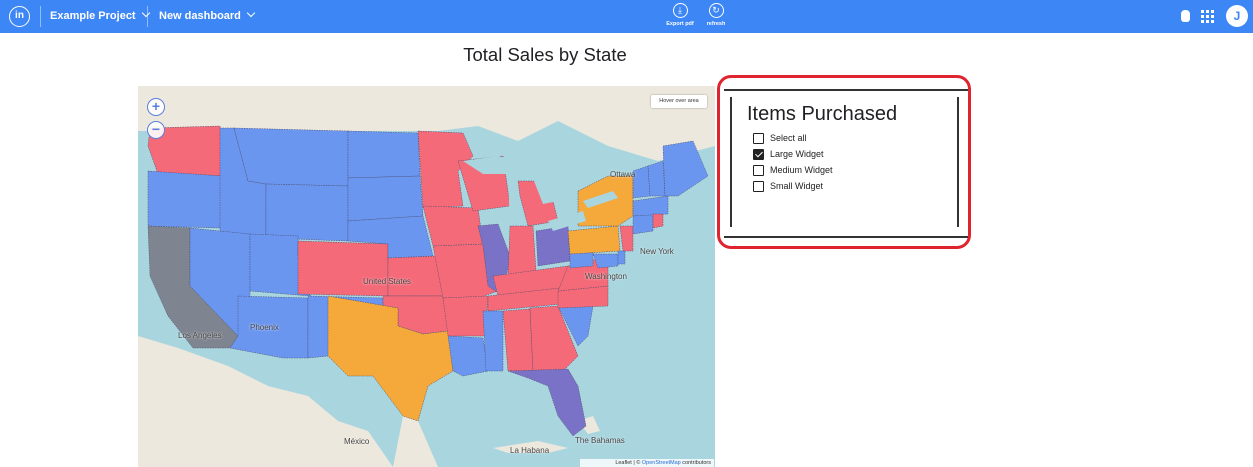  I want to click on city-la-habana: La Habana, so click(530, 450).